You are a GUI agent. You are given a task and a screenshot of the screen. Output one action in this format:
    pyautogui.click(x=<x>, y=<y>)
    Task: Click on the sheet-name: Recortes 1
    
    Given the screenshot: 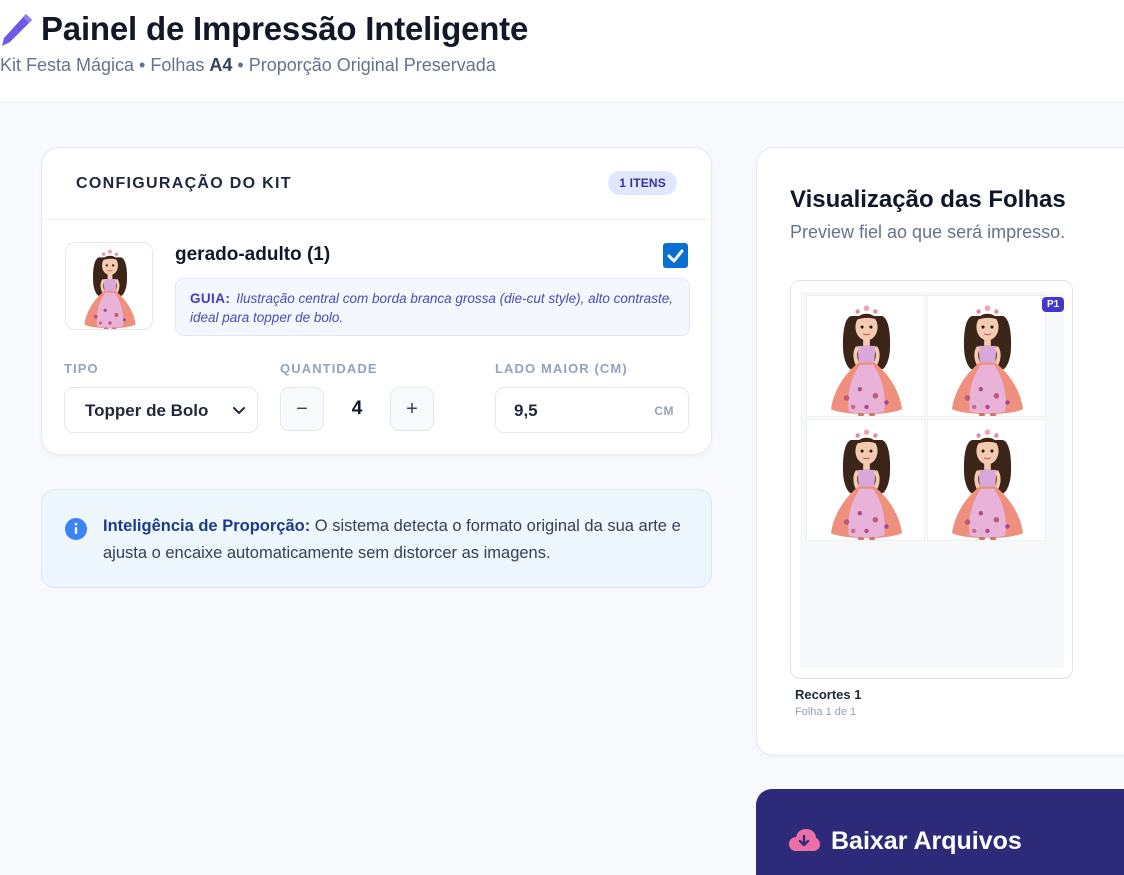 What is the action you would take?
    pyautogui.click(x=828, y=694)
    